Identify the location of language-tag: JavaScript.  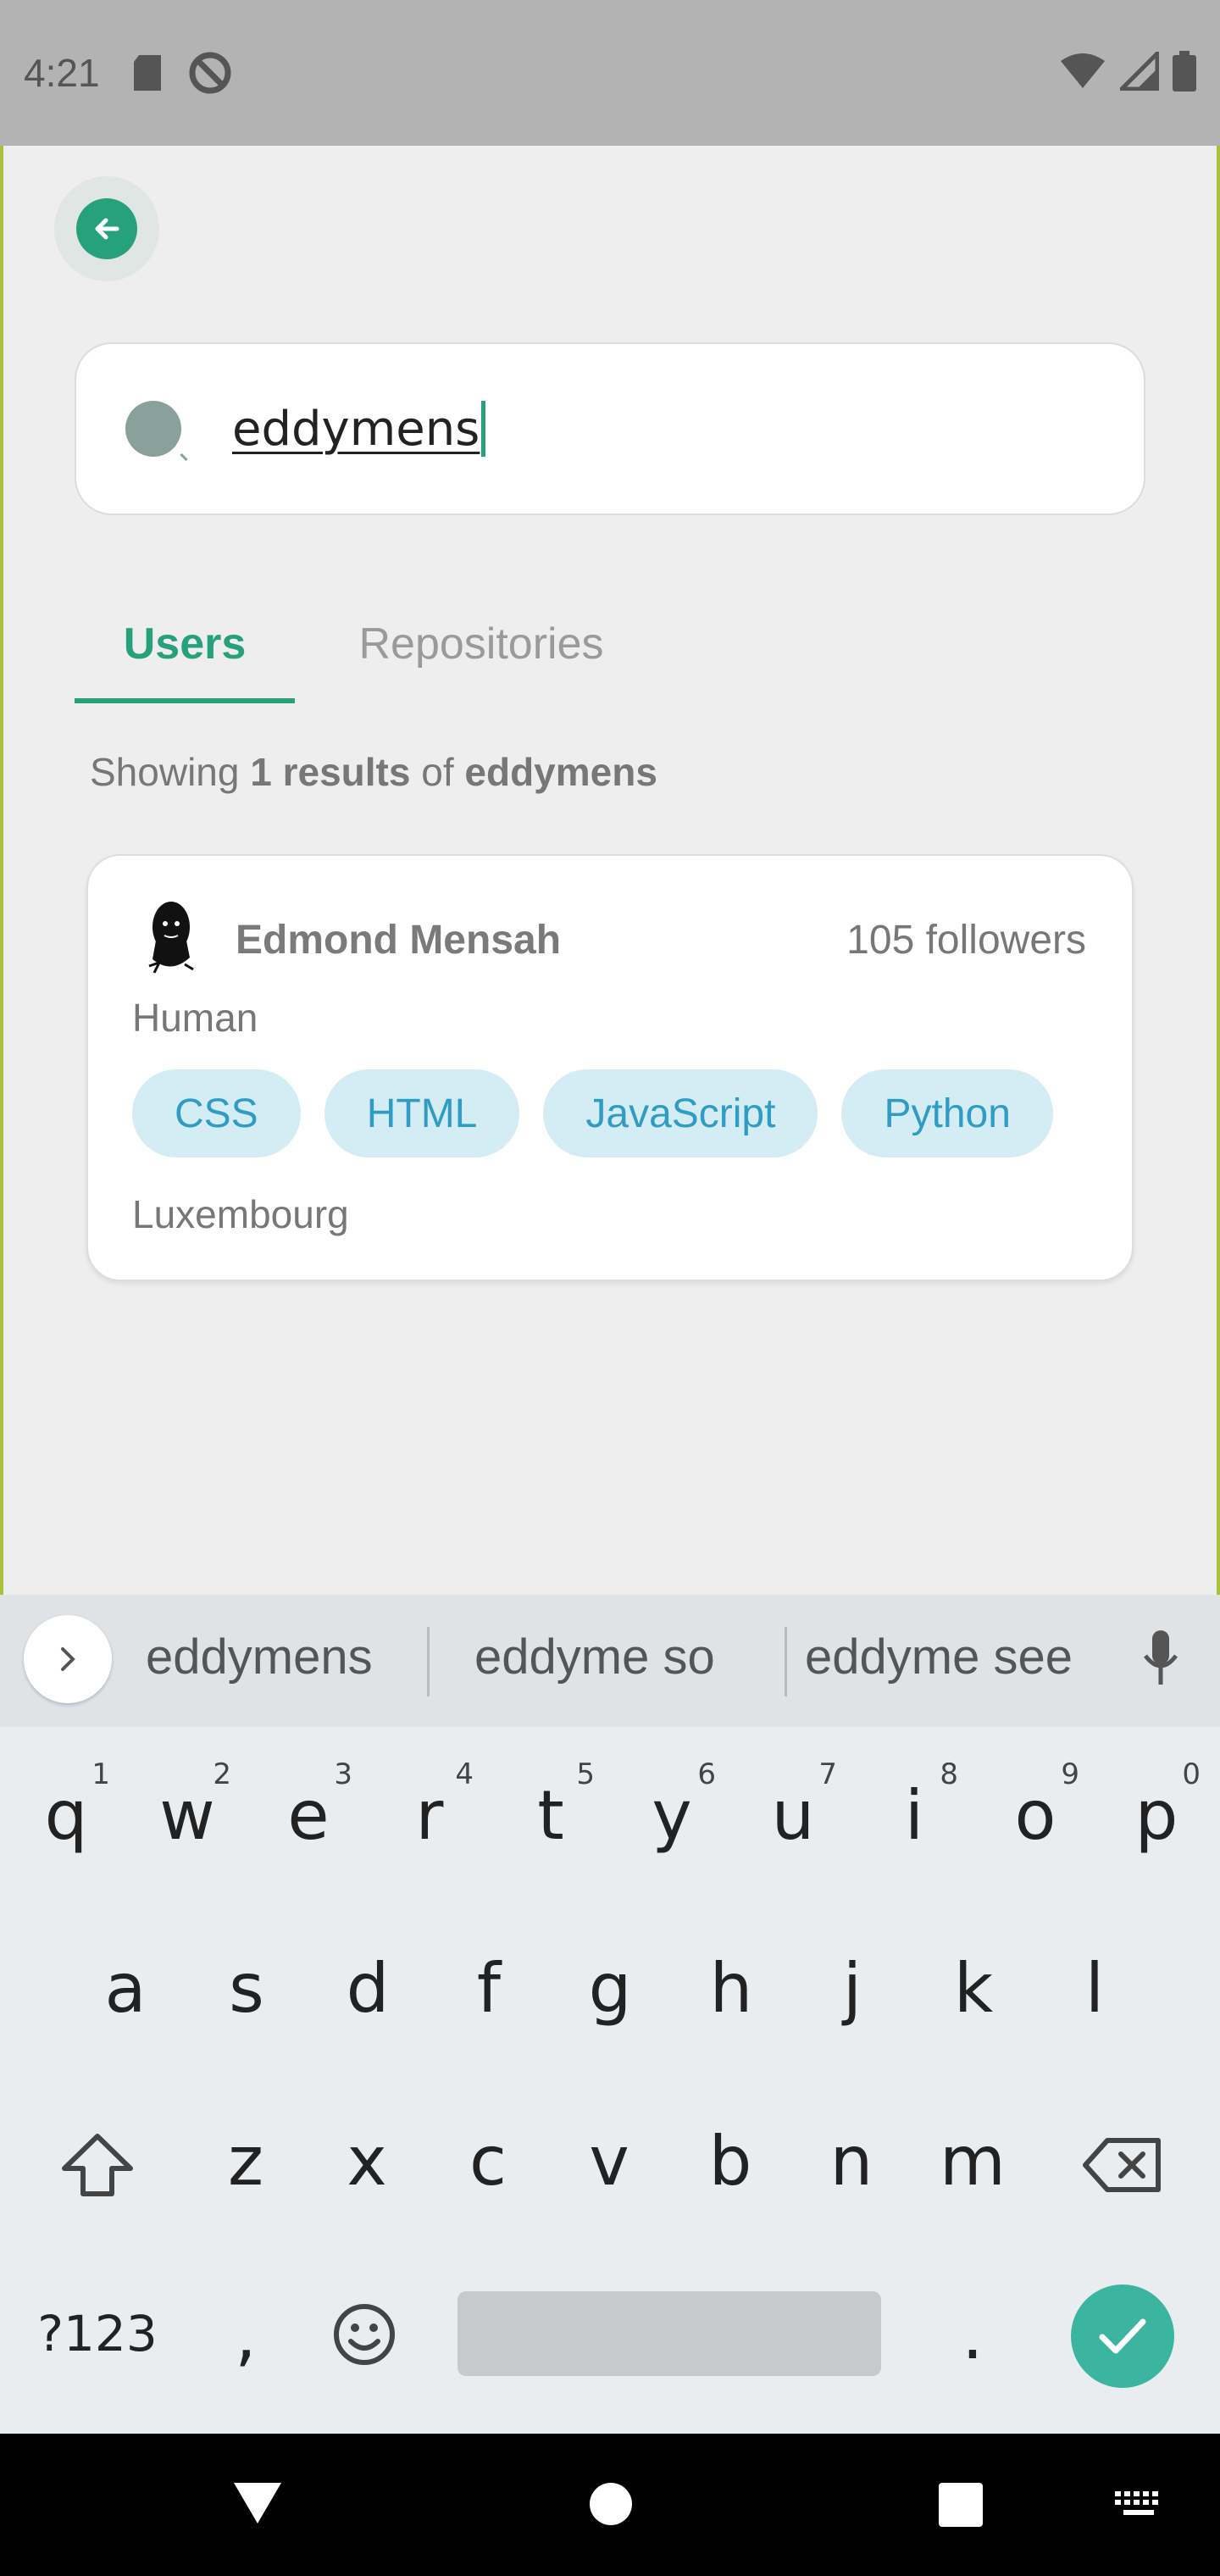
(680, 1113).